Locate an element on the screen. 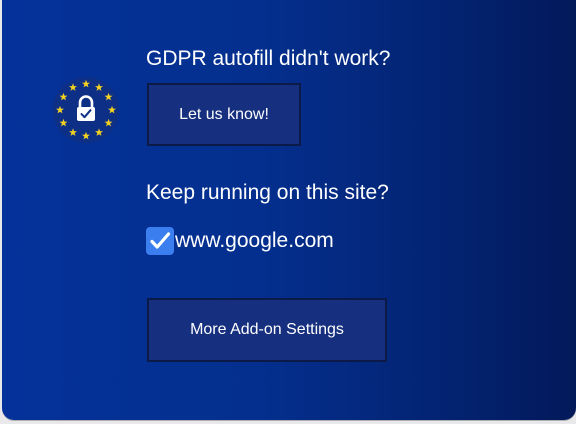 This screenshot has height=424, width=576. eu-stars-padlock-icon is located at coordinates (86, 110).